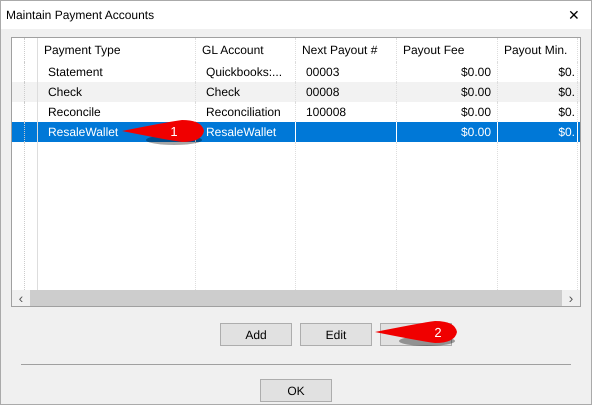  I want to click on column-header: Payout Fee, so click(447, 50).